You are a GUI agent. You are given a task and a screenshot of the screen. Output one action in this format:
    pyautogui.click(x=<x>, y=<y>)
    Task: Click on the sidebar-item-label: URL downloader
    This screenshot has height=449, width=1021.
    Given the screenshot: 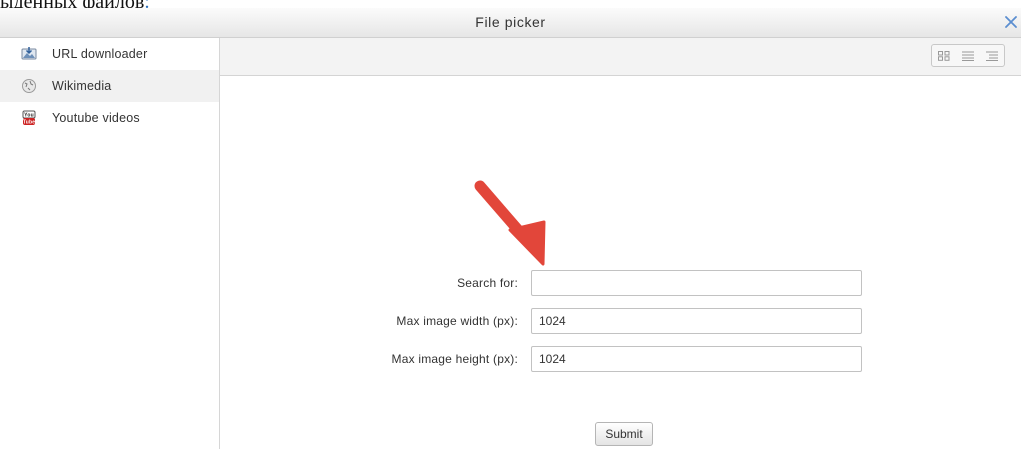 What is the action you would take?
    pyautogui.click(x=100, y=54)
    